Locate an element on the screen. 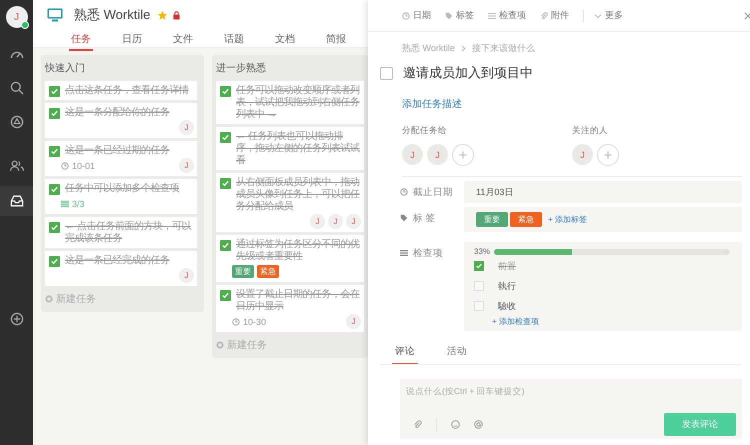 This screenshot has height=445, width=750. task-title: 这是一条分配给你的任务 is located at coordinates (117, 113).